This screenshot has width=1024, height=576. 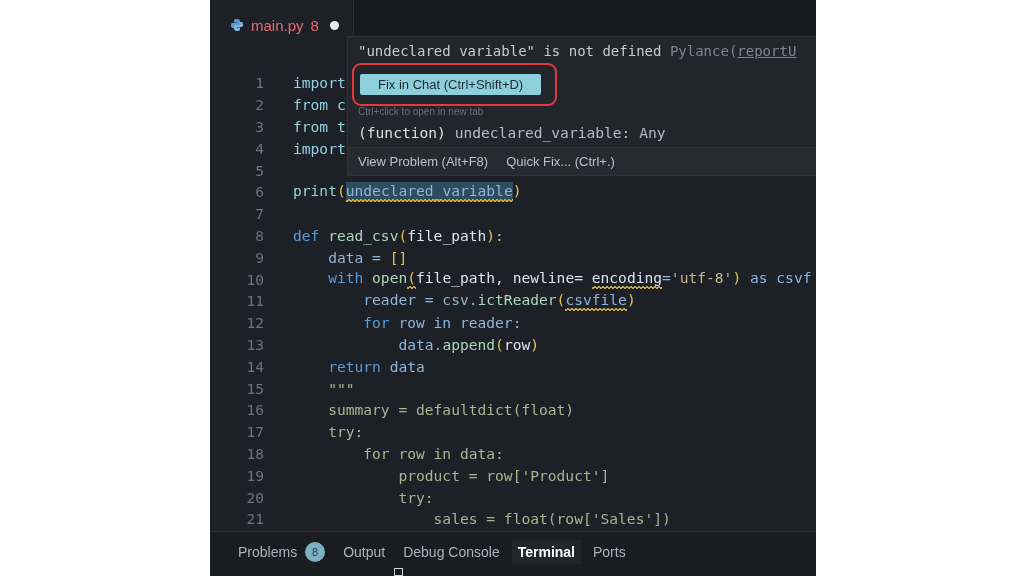 I want to click on panel-tab: Terminal, so click(x=546, y=552).